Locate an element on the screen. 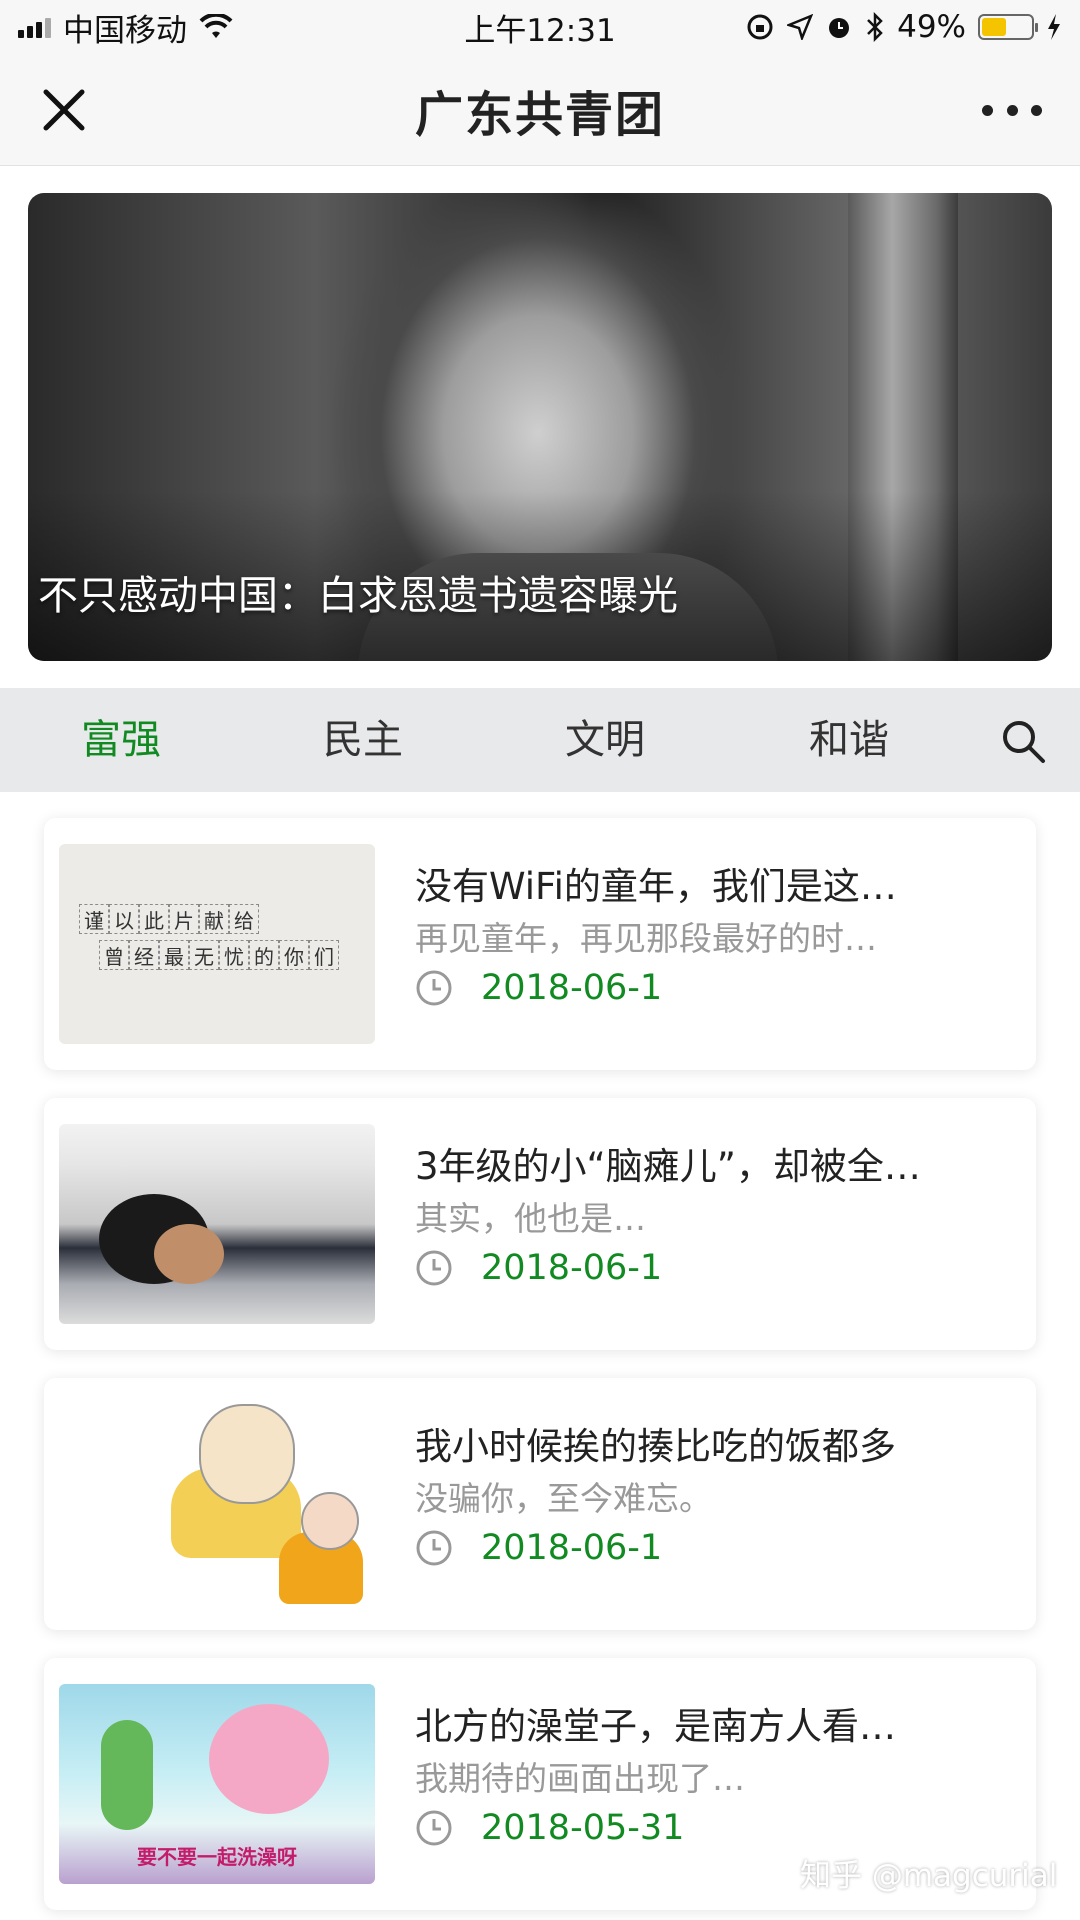 The height and width of the screenshot is (1920, 1080). page-title: 广东共青团 is located at coordinates (539, 114).